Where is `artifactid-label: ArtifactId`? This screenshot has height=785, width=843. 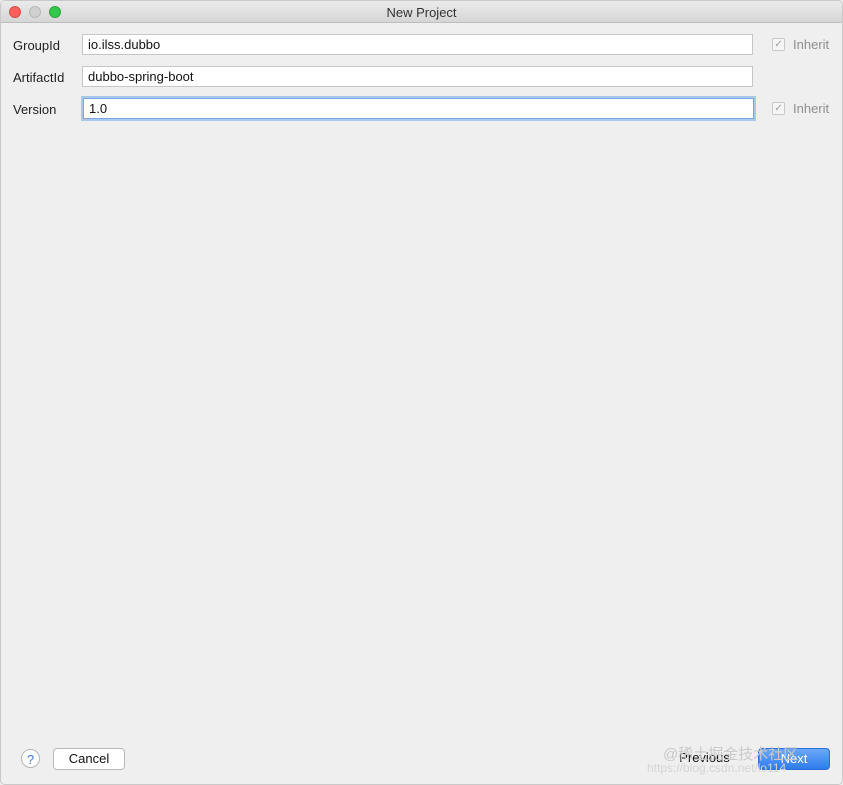
artifactid-label: ArtifactId is located at coordinates (39, 77).